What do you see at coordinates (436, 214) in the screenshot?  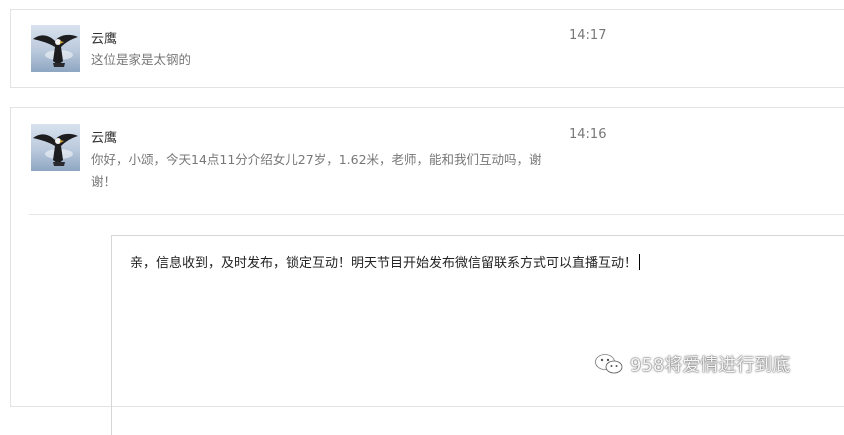 I see `divider` at bounding box center [436, 214].